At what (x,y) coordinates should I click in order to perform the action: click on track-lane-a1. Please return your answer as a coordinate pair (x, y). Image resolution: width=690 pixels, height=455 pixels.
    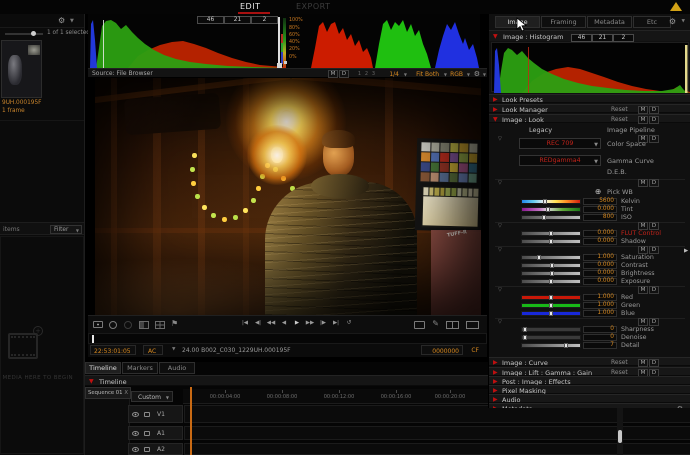
    Looking at the image, I should click on (437, 433).